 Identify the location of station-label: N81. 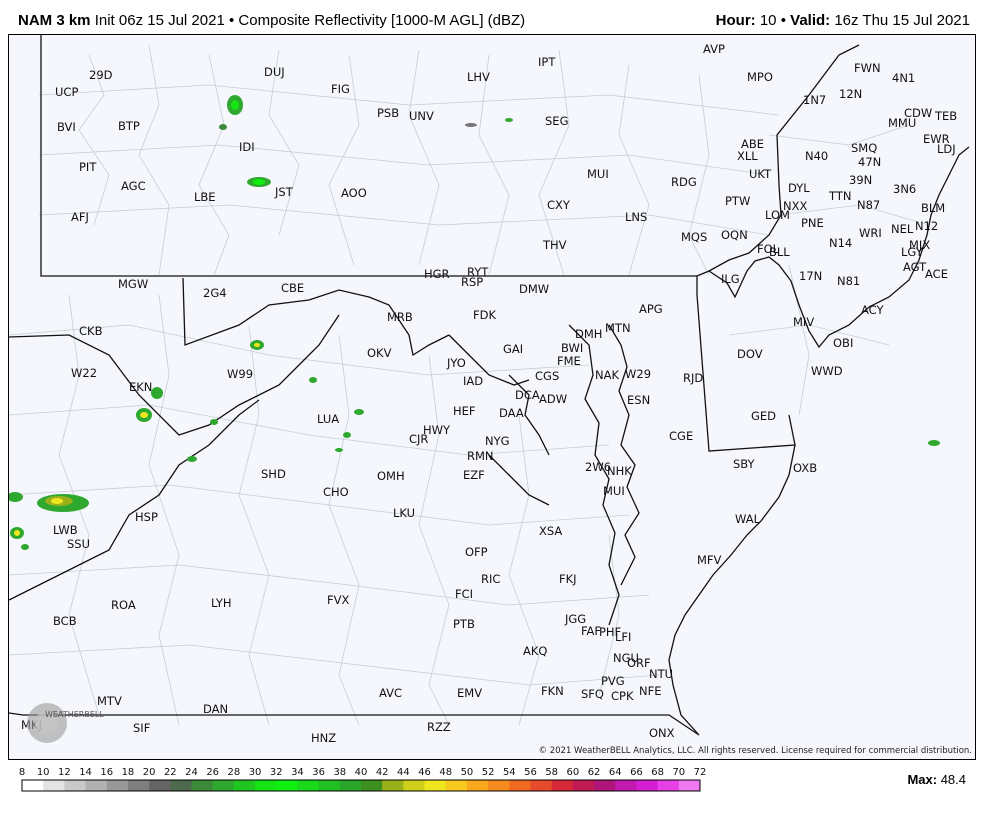
(848, 281).